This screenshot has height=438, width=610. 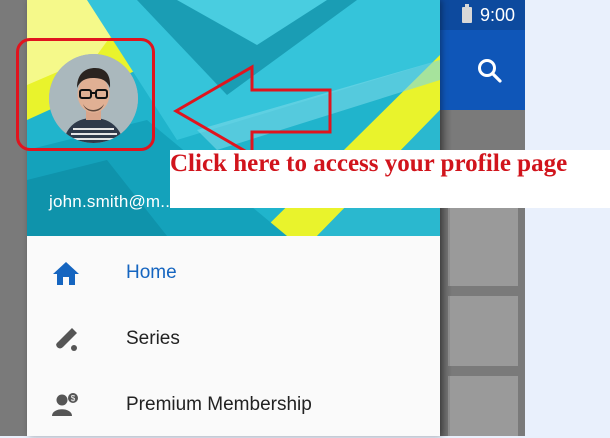 I want to click on nav-item-label: Premium Membership, so click(x=219, y=404).